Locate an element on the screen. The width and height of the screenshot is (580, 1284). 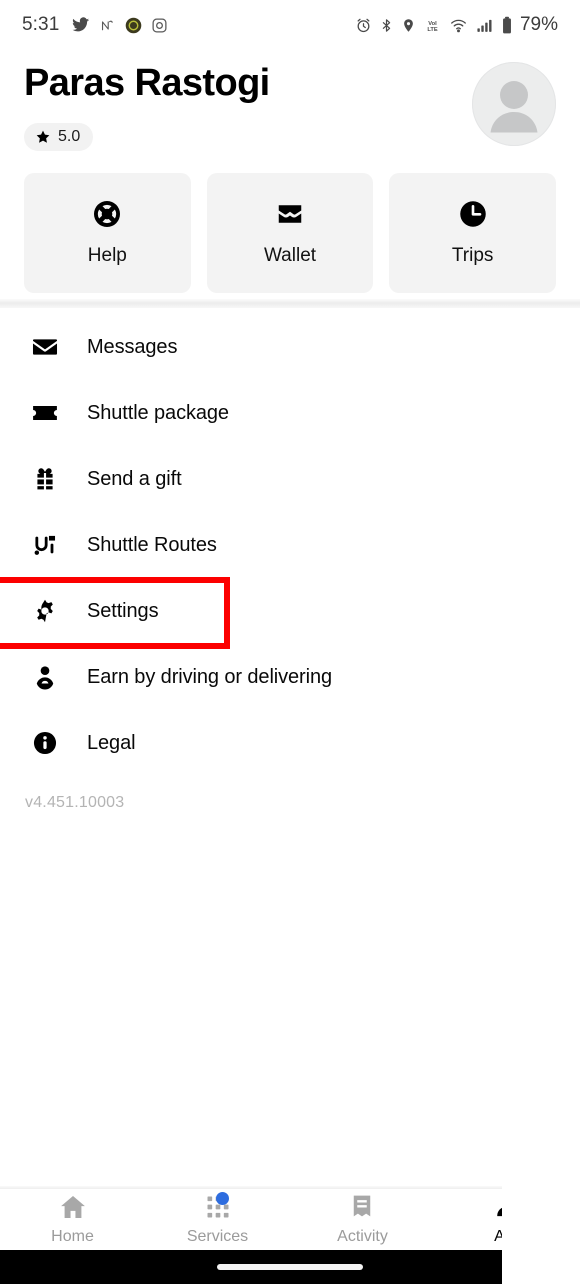
menu-item-legal: Legal is located at coordinates (290, 743).